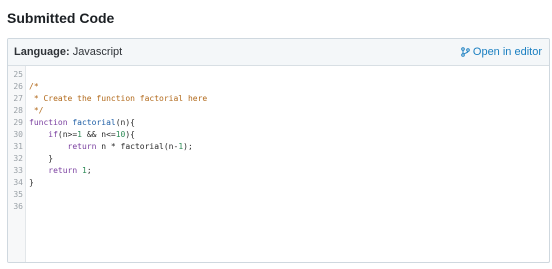  Describe the element at coordinates (61, 18) in the screenshot. I see `page-title: Submitted Code` at that location.